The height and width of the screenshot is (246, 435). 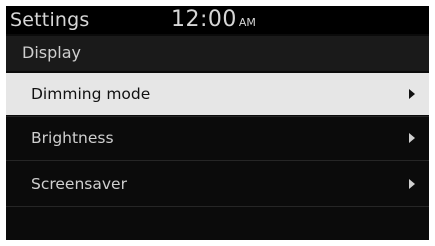 What do you see at coordinates (51, 52) in the screenshot?
I see `section-title: Display` at bounding box center [51, 52].